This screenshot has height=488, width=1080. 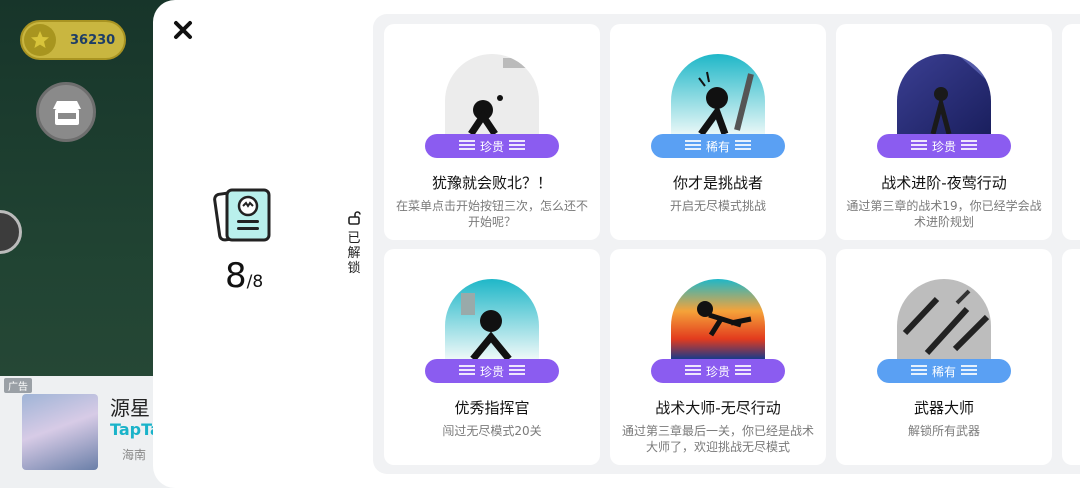 What do you see at coordinates (130, 408) in the screenshot?
I see `ad-title: 源星` at bounding box center [130, 408].